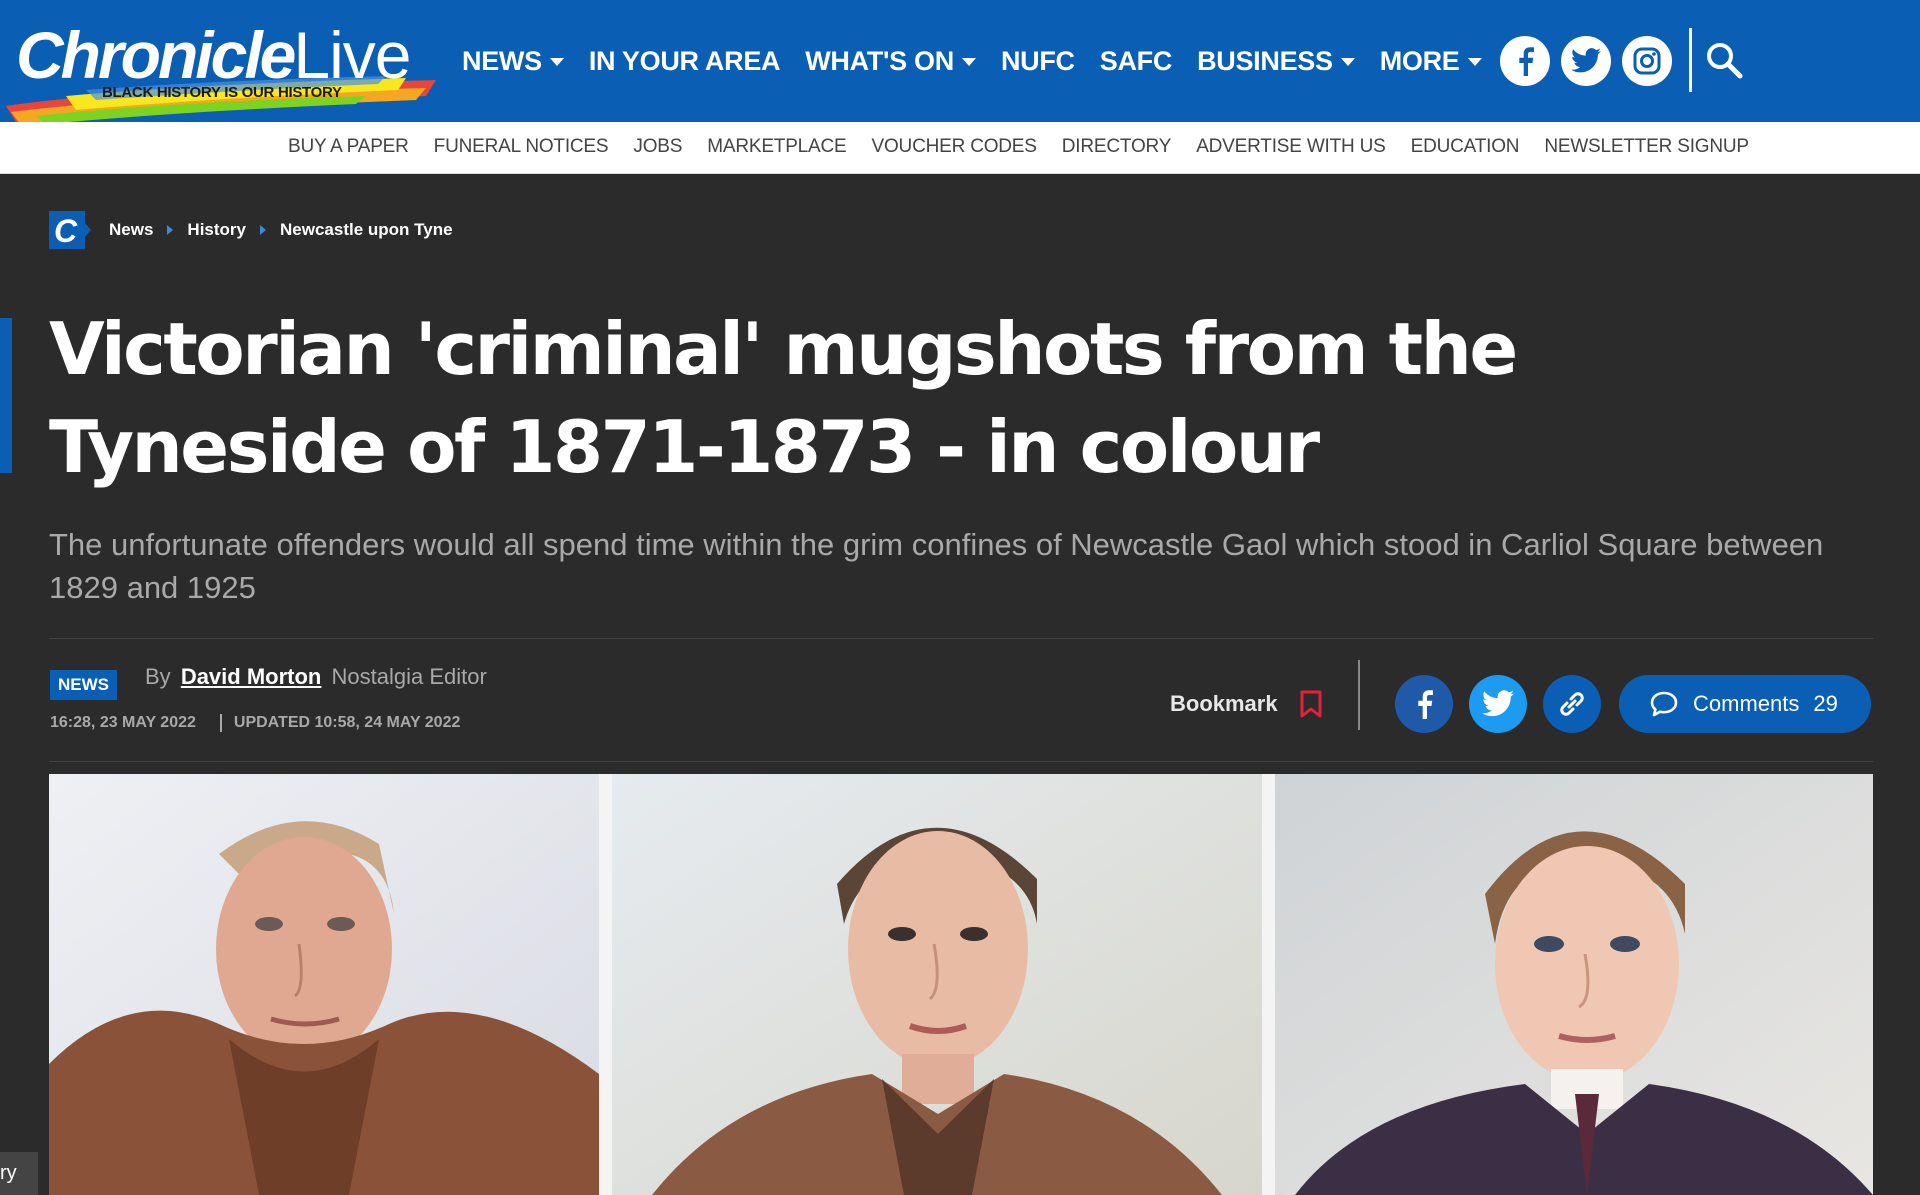 Image resolution: width=1920 pixels, height=1195 pixels. Describe the element at coordinates (123, 722) in the screenshot. I see `published-time: 16:28, 23 MAY 2022` at that location.